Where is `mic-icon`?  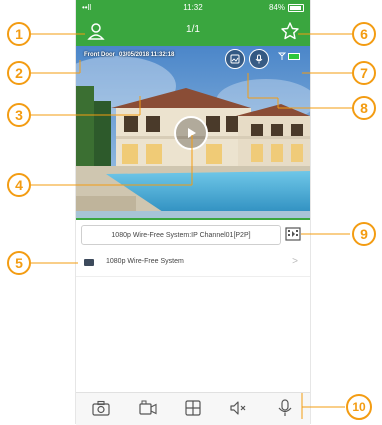
mic-icon is located at coordinates (259, 59).